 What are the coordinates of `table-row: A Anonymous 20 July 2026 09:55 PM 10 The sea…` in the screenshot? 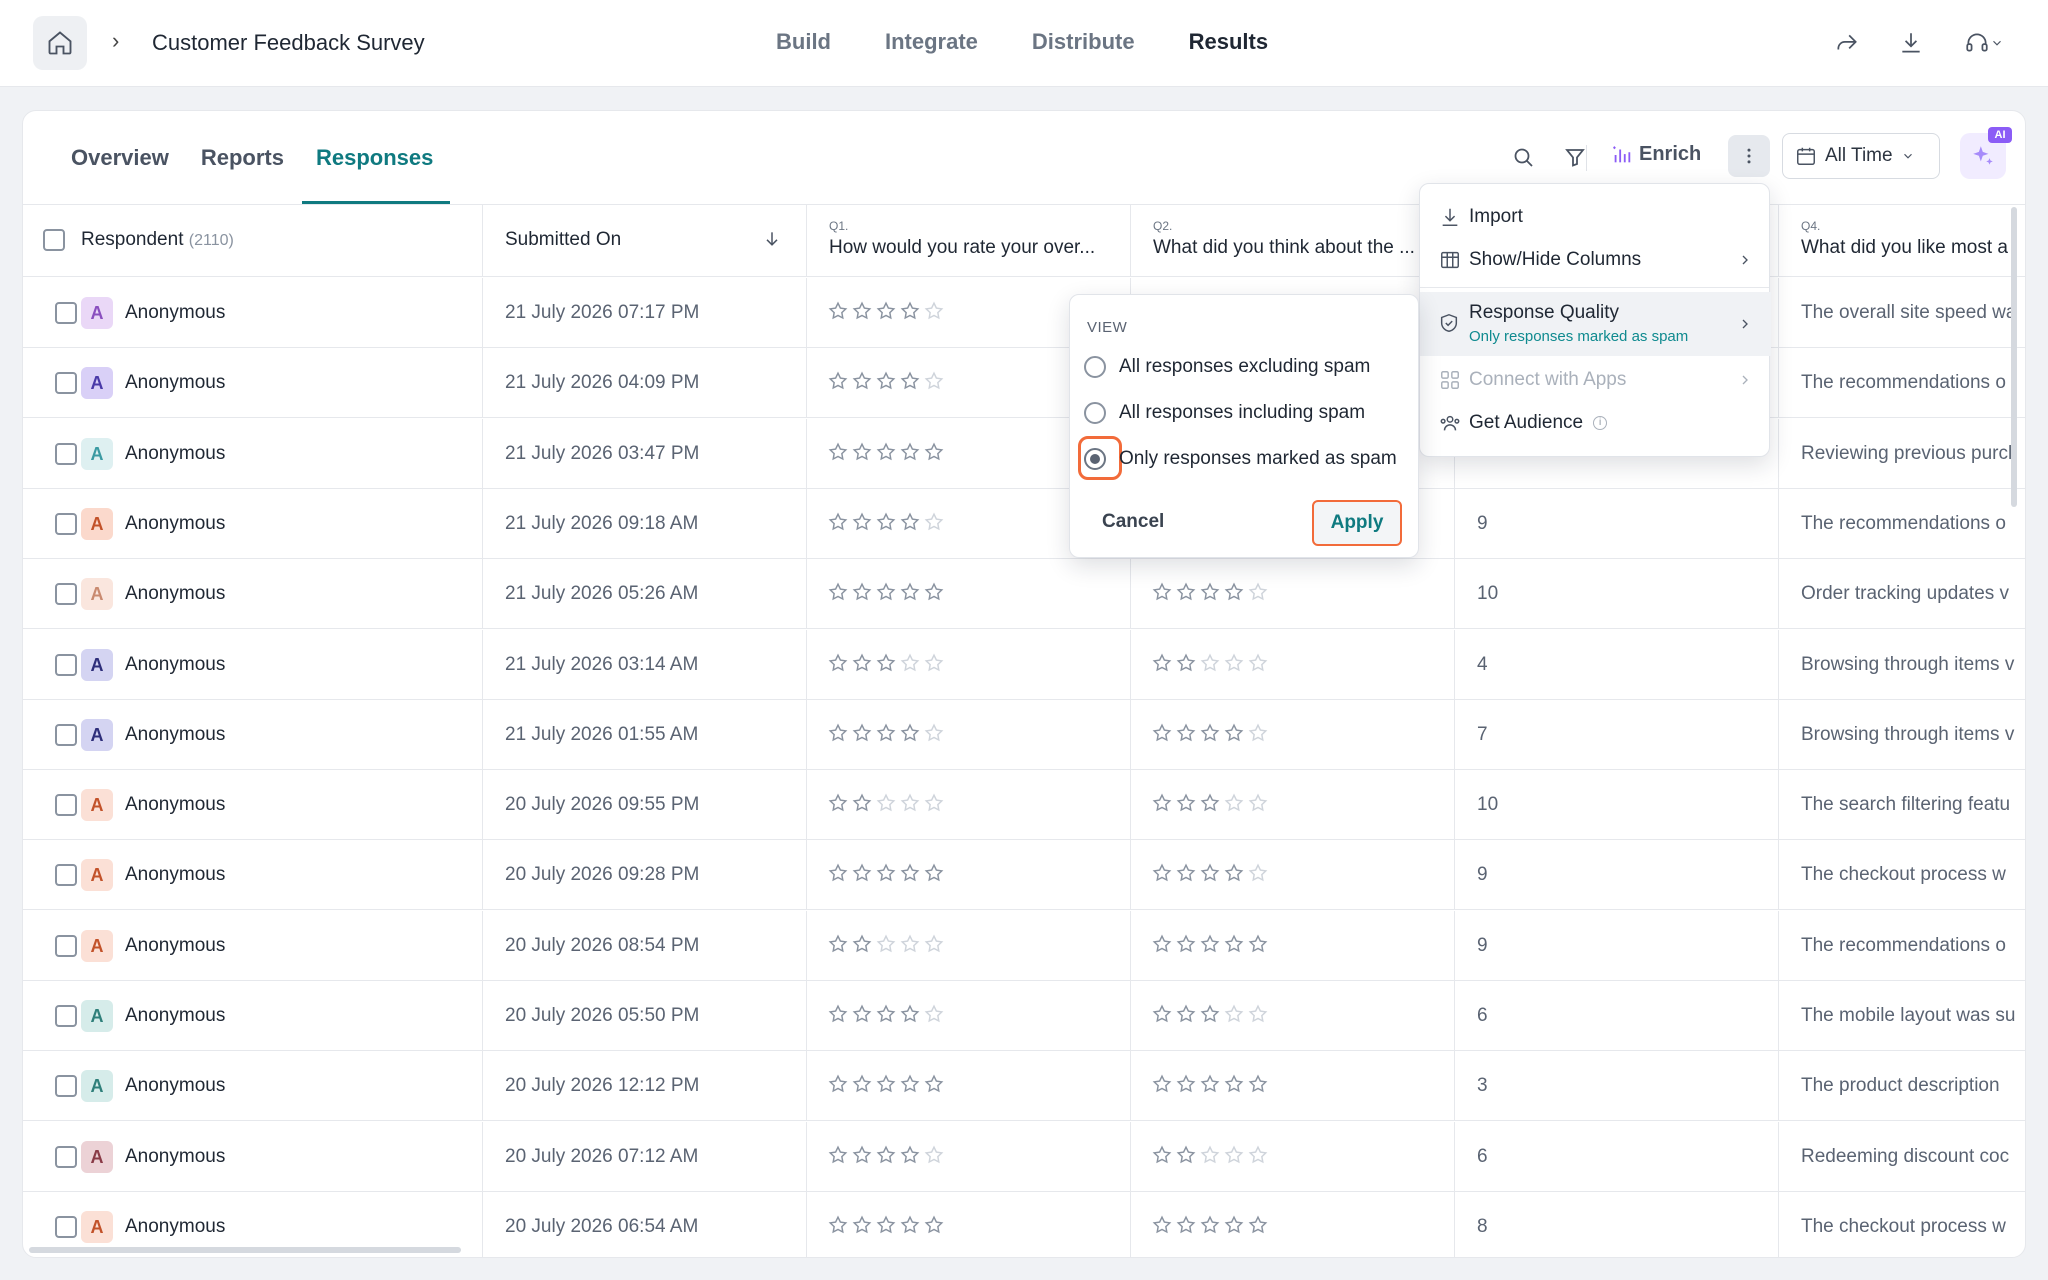 It's located at (1024, 805).